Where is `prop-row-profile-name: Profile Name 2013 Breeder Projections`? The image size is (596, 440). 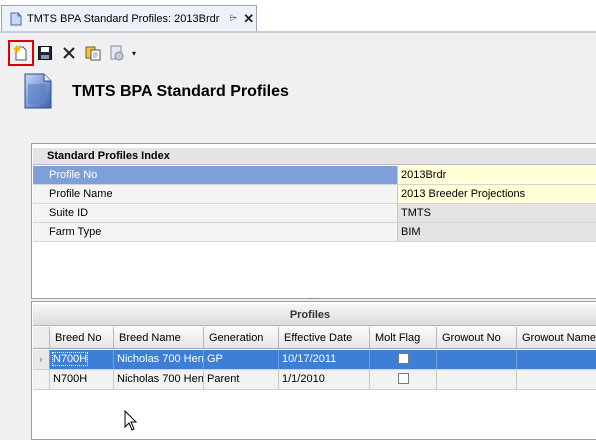
prop-row-profile-name: Profile Name 2013 Breeder Projections is located at coordinates (314, 194).